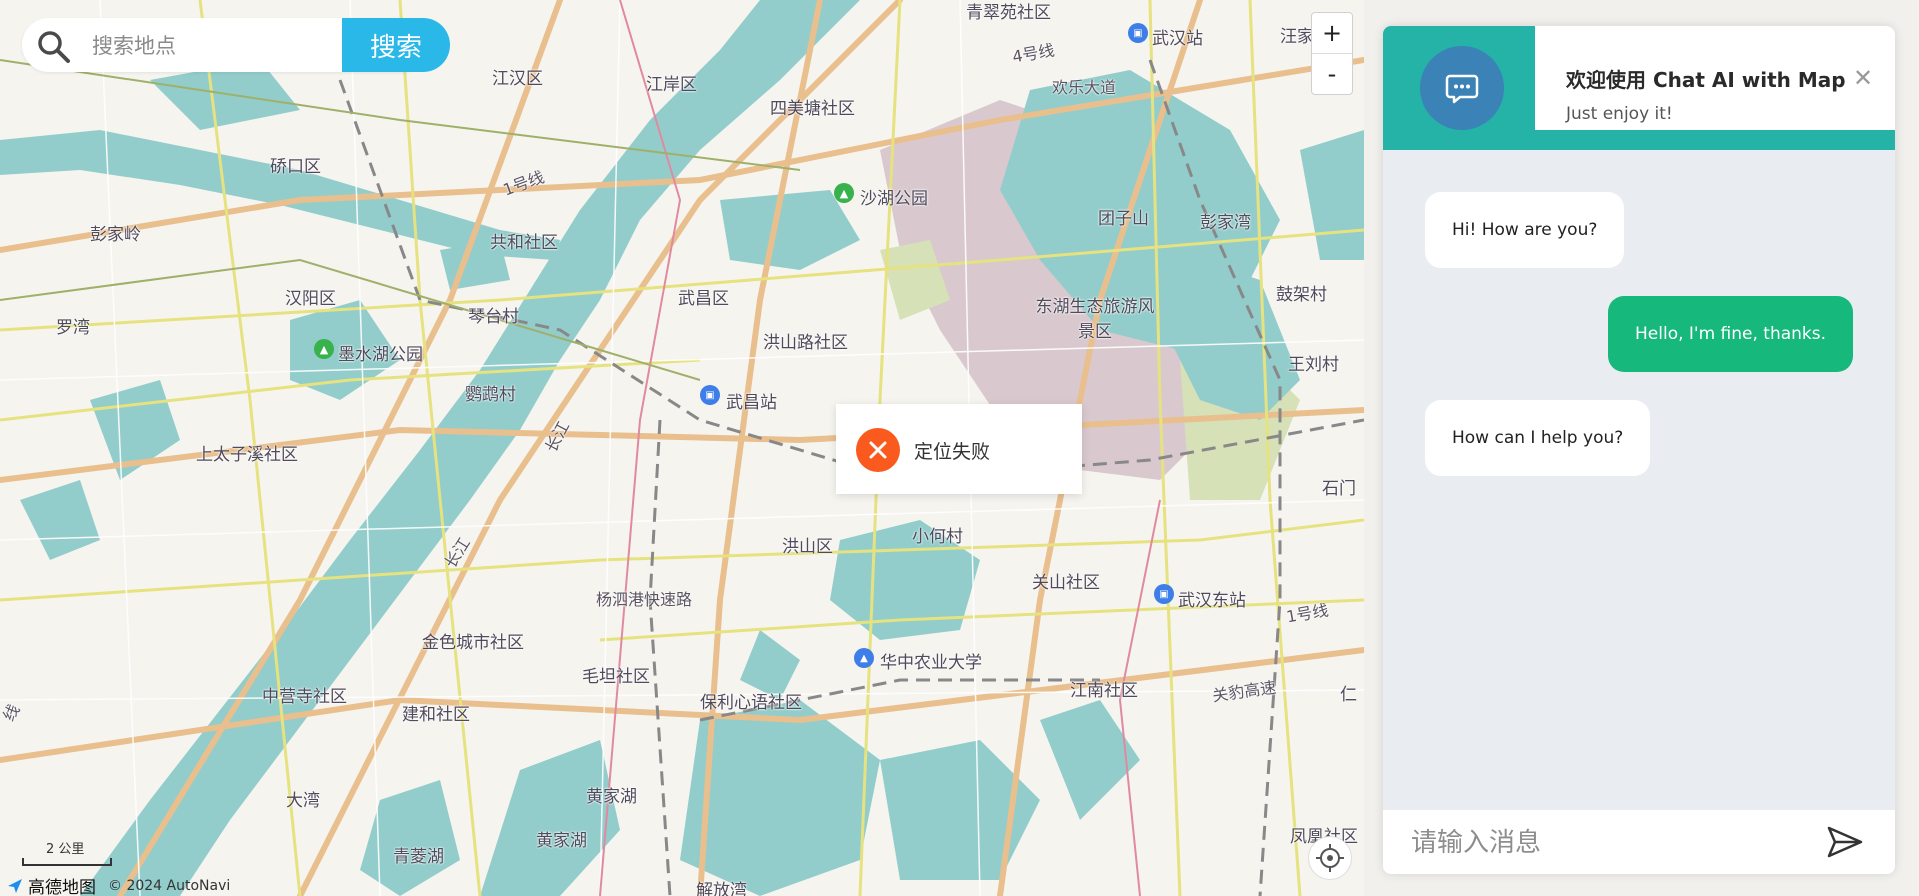  I want to click on search-bar: 搜索, so click(236, 45).